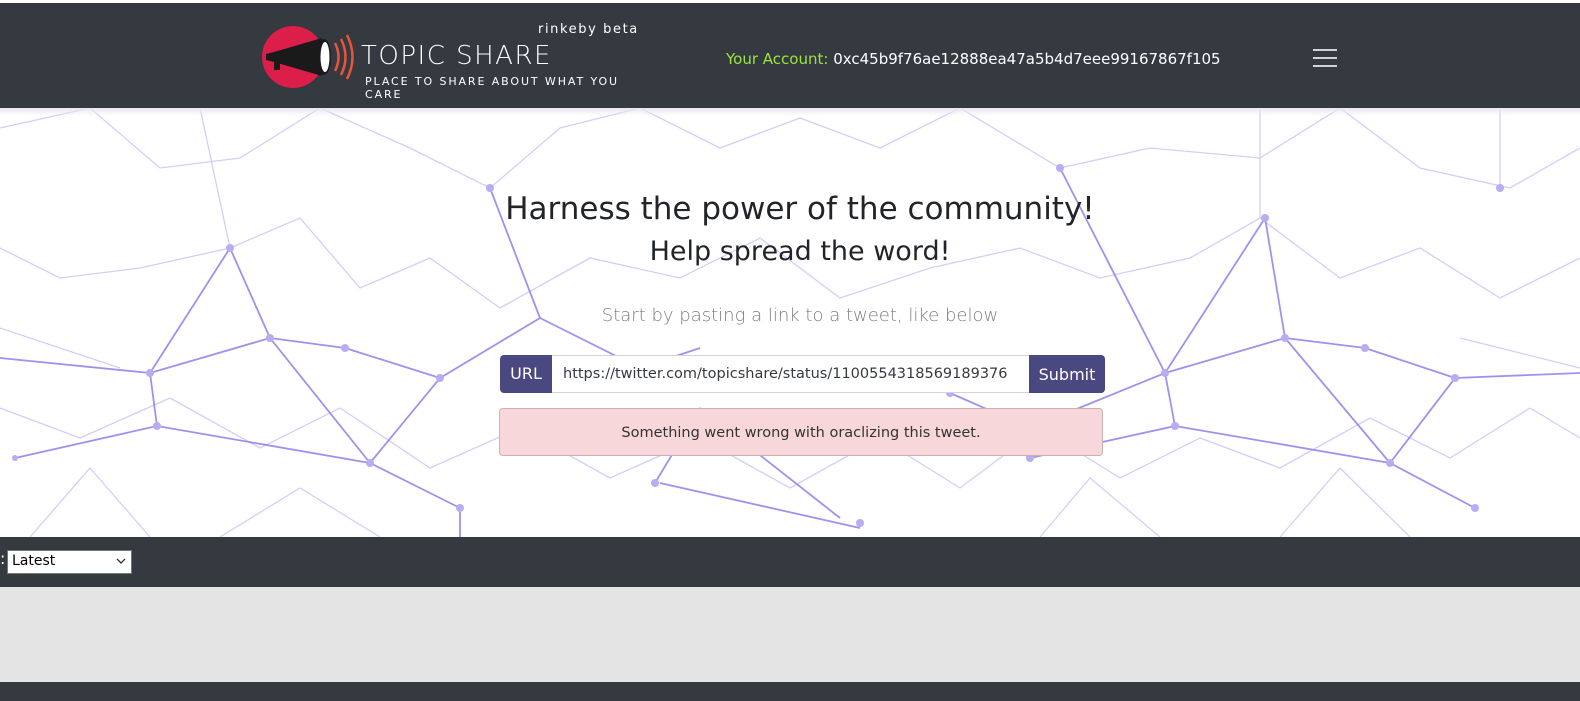 The width and height of the screenshot is (1580, 701). I want to click on brand-title: TOPIC SHARE, so click(456, 56).